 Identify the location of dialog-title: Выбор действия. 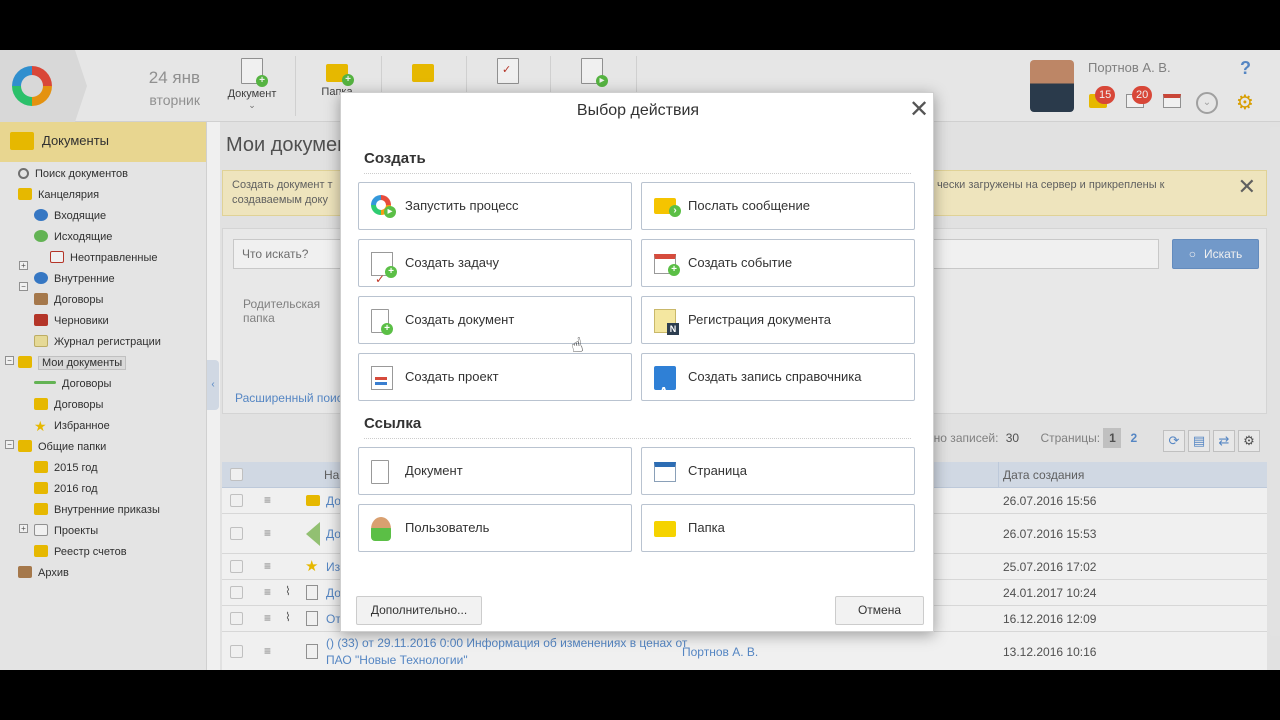
(638, 110).